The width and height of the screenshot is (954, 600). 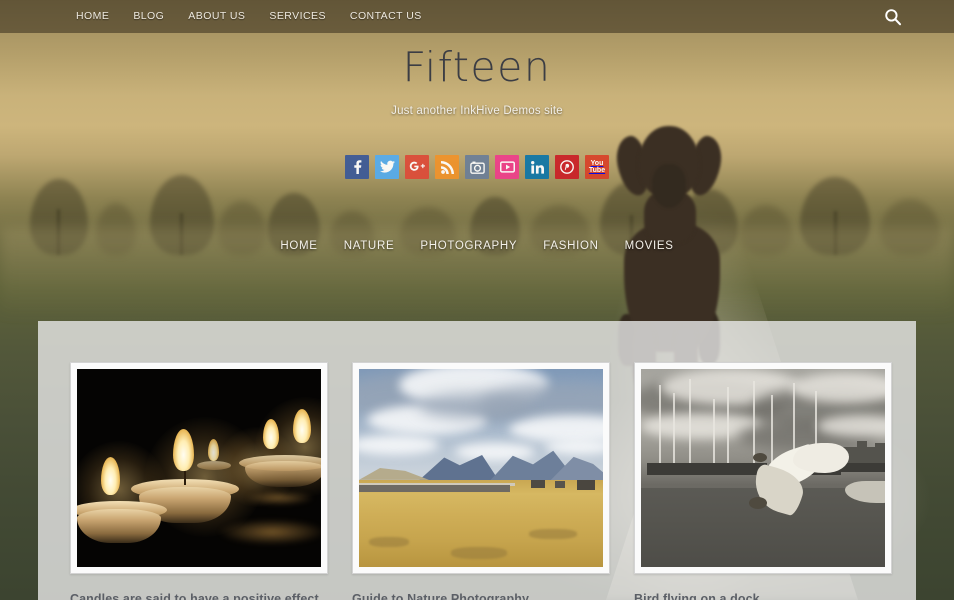 What do you see at coordinates (468, 246) in the screenshot?
I see `mainnav-item-photography: PHOTOGRAPHY` at bounding box center [468, 246].